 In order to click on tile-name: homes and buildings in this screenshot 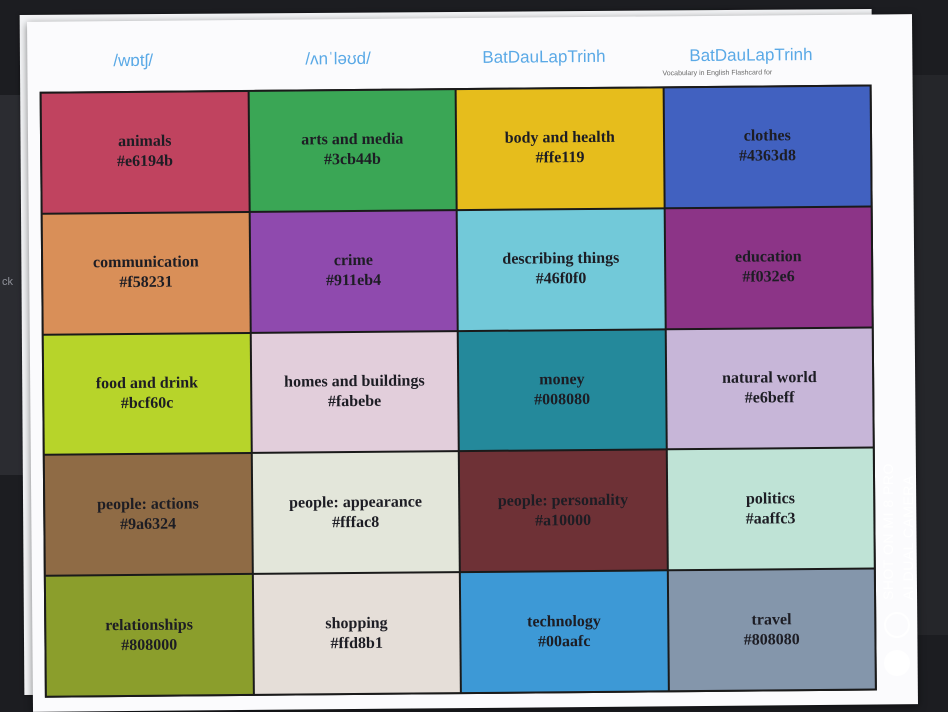, I will do `click(354, 381)`.